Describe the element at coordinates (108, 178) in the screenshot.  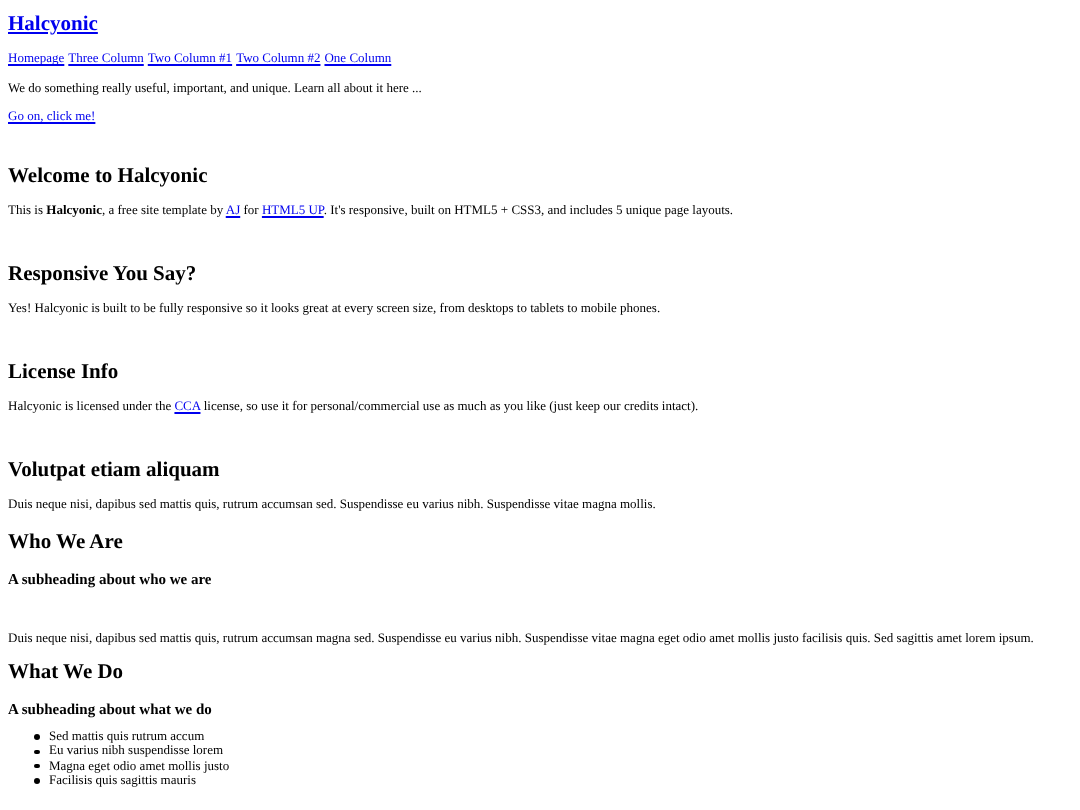
I see `section-heading: Welcome to Halcyonic` at that location.